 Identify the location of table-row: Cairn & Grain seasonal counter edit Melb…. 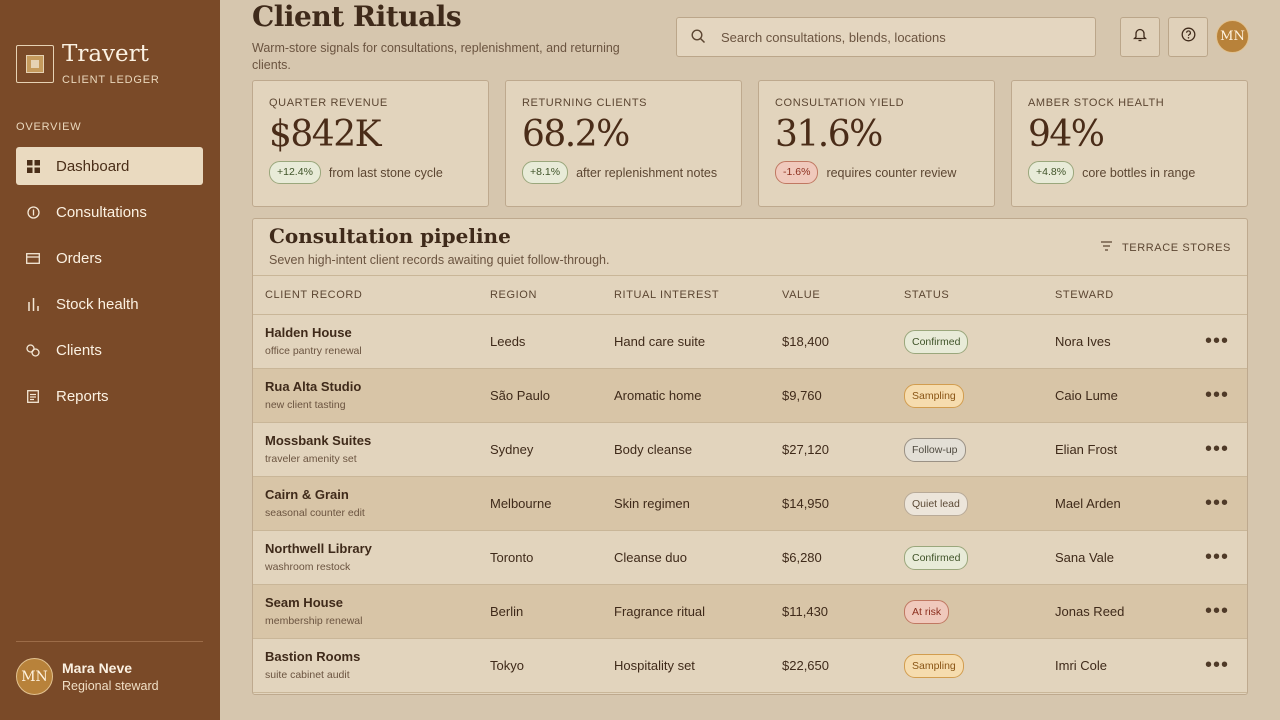
(750, 504).